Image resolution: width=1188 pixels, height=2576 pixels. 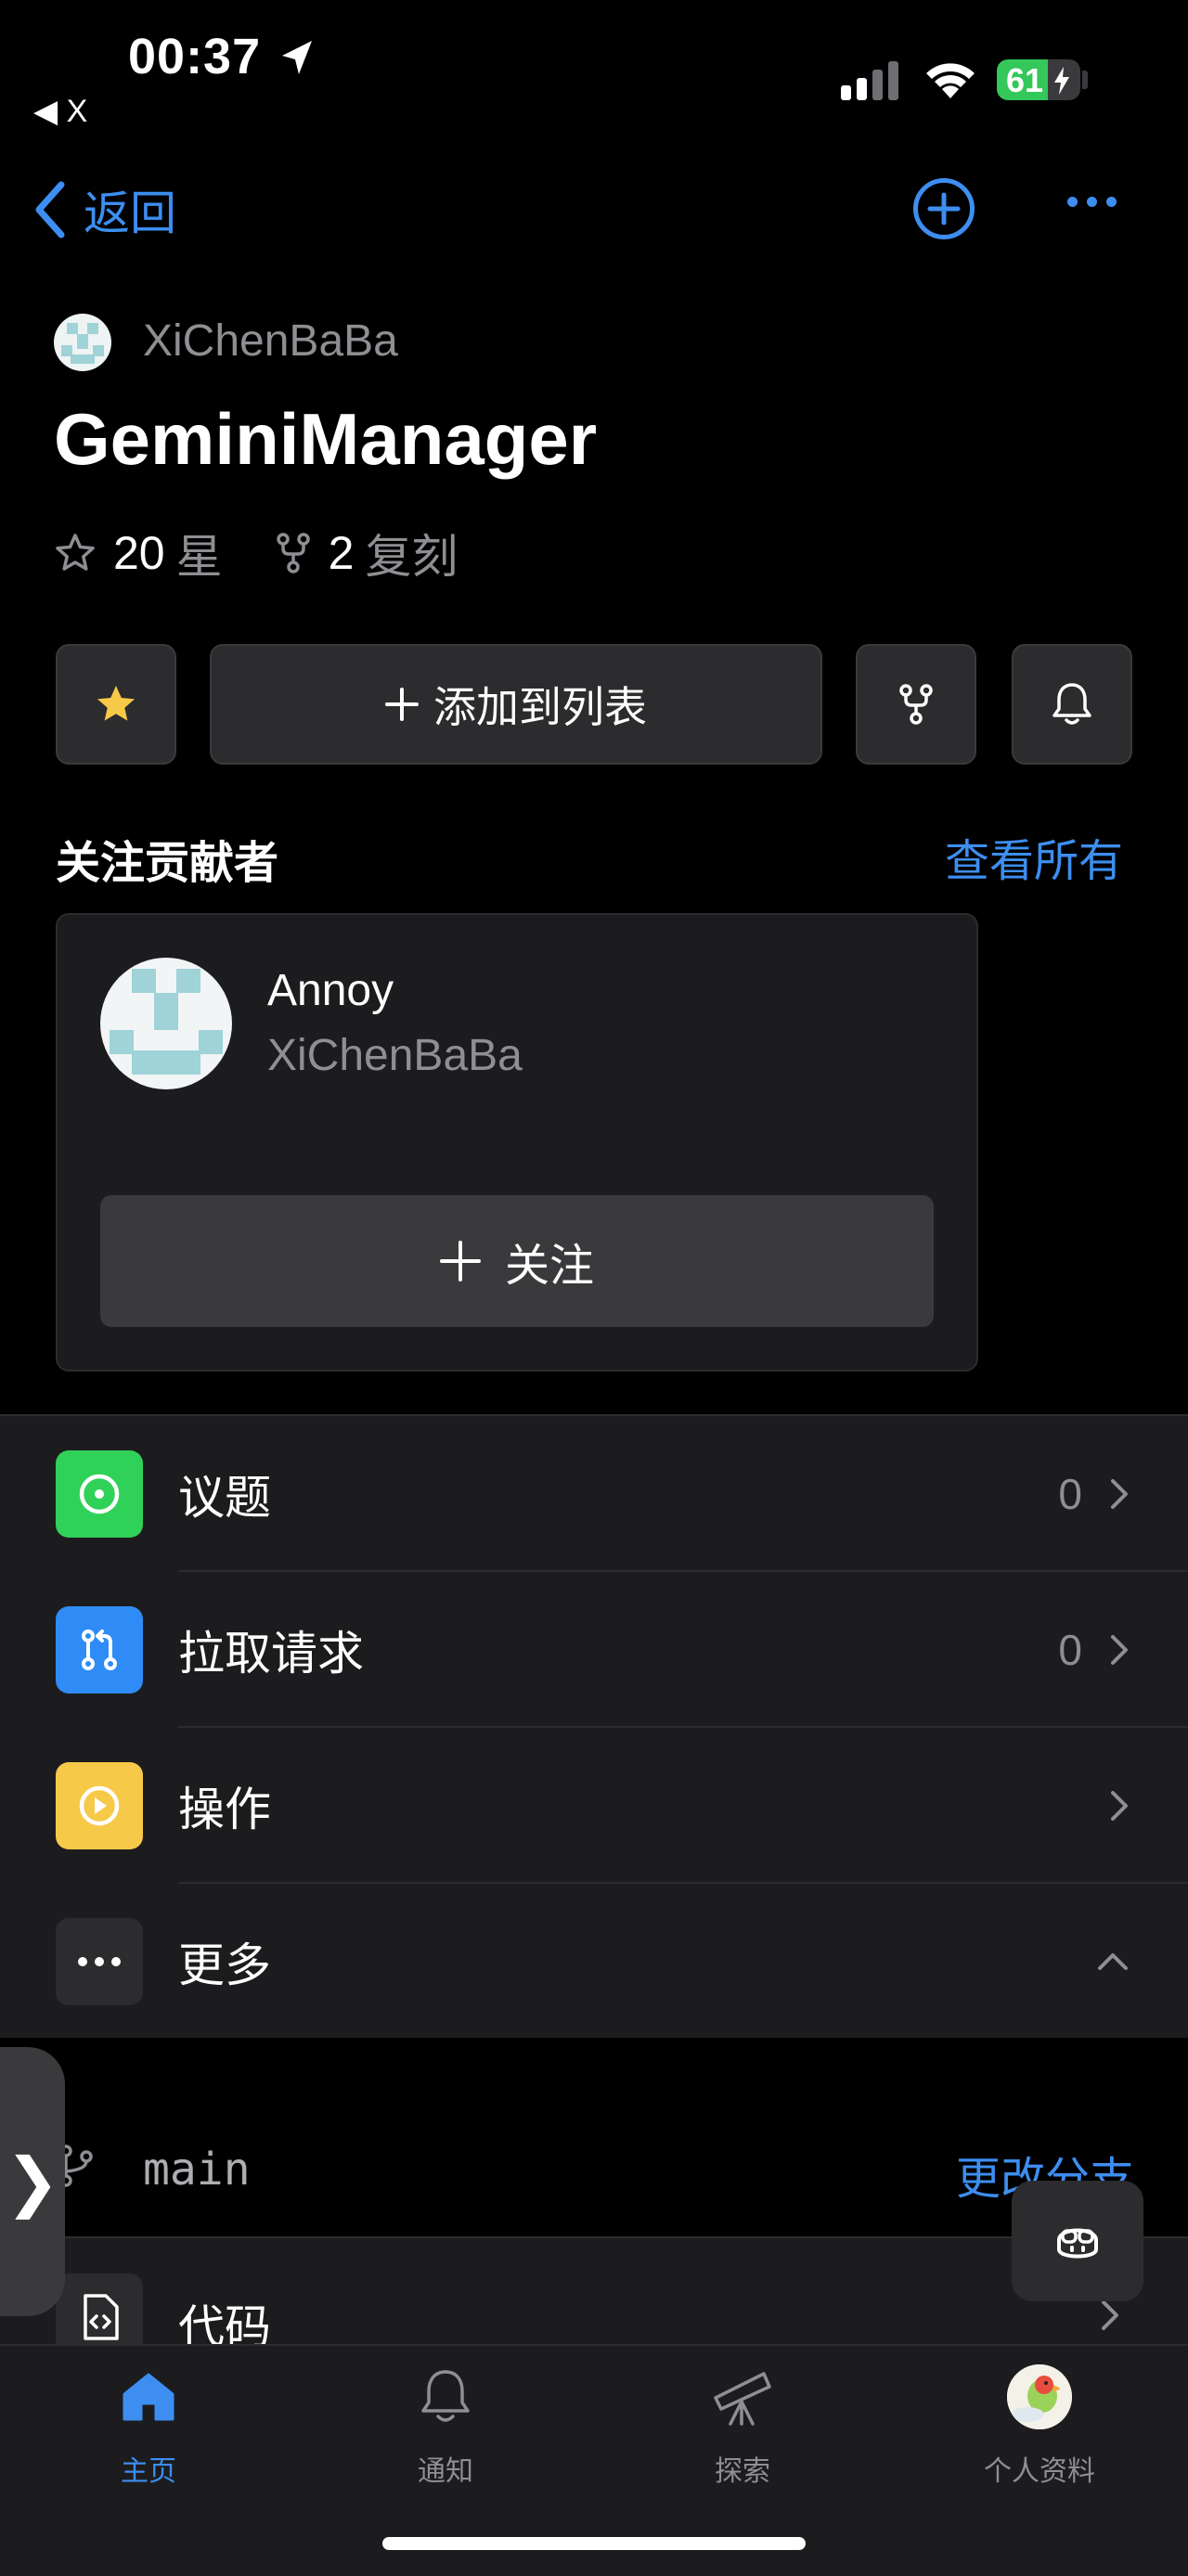 What do you see at coordinates (594, 1494) in the screenshot?
I see `menu-item-issues: 议题 0` at bounding box center [594, 1494].